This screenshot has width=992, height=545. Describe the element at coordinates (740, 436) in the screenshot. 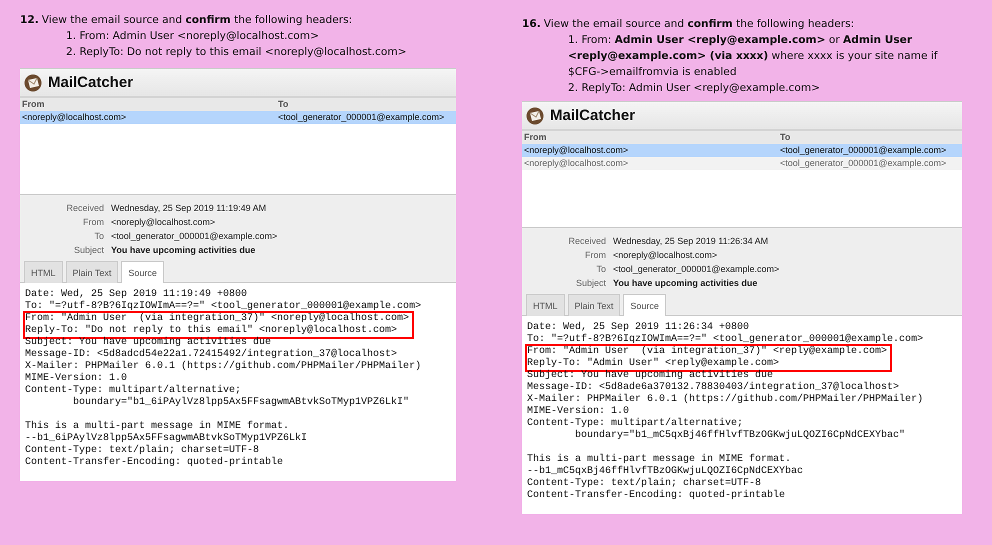

I see `source-line: boundary="b1_mC5qxBj46ffHlvfTBzOGKwjuLQOZI6CpNdCEXYbac"` at that location.